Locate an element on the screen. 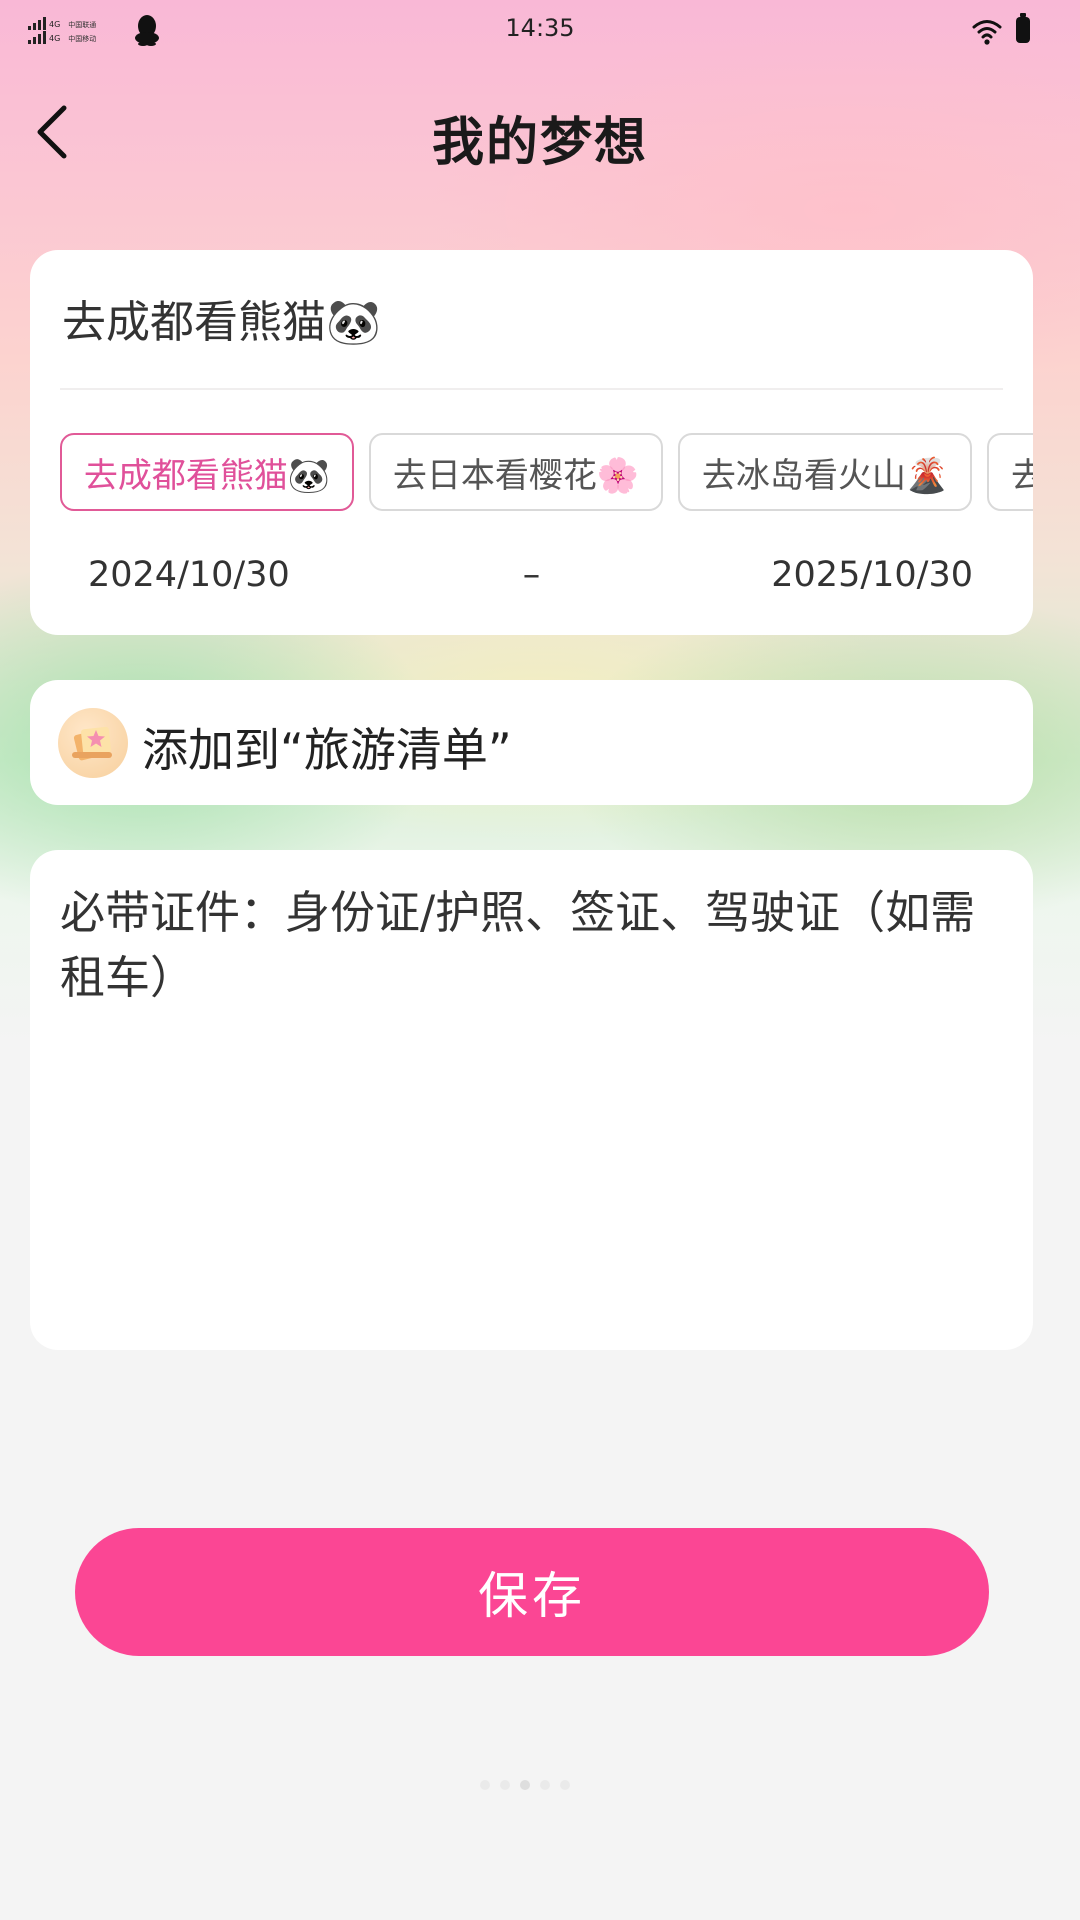  nav-header: 我的梦想 is located at coordinates (540, 130).